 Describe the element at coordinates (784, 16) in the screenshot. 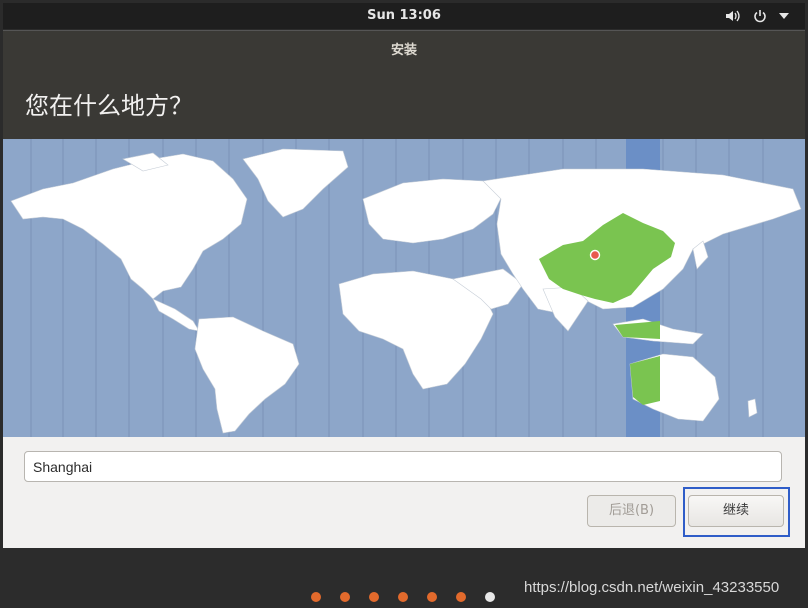

I see `dropdown-arrow-icon` at that location.